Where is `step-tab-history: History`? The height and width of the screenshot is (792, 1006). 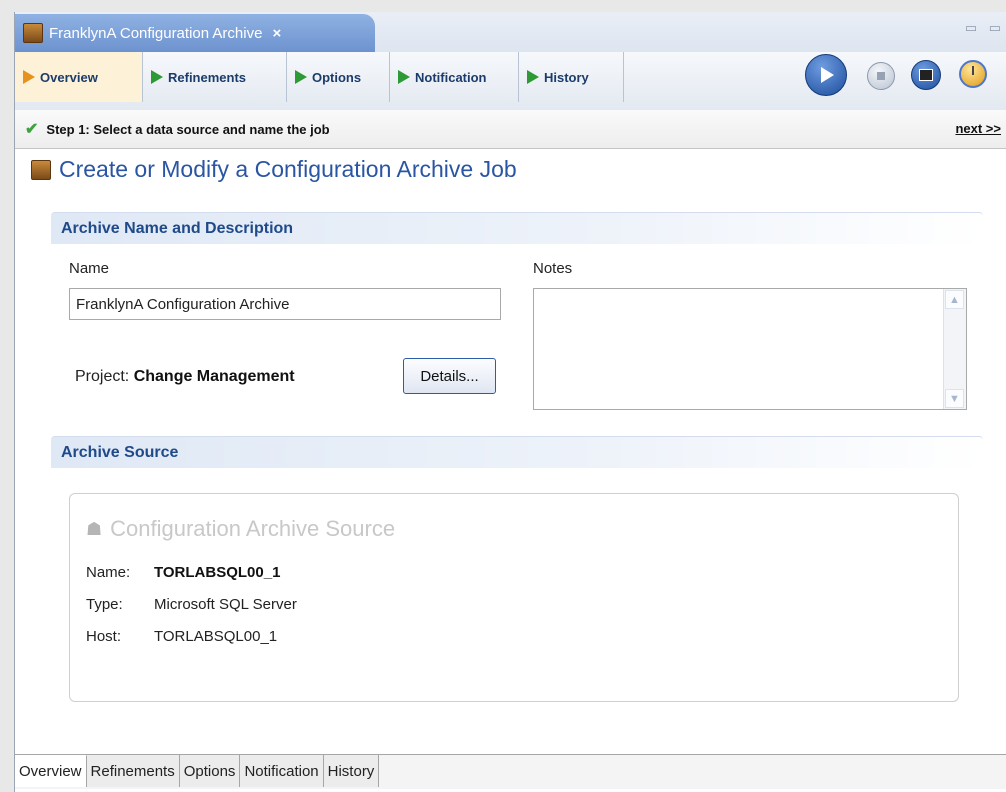
step-tab-history: History is located at coordinates (571, 77).